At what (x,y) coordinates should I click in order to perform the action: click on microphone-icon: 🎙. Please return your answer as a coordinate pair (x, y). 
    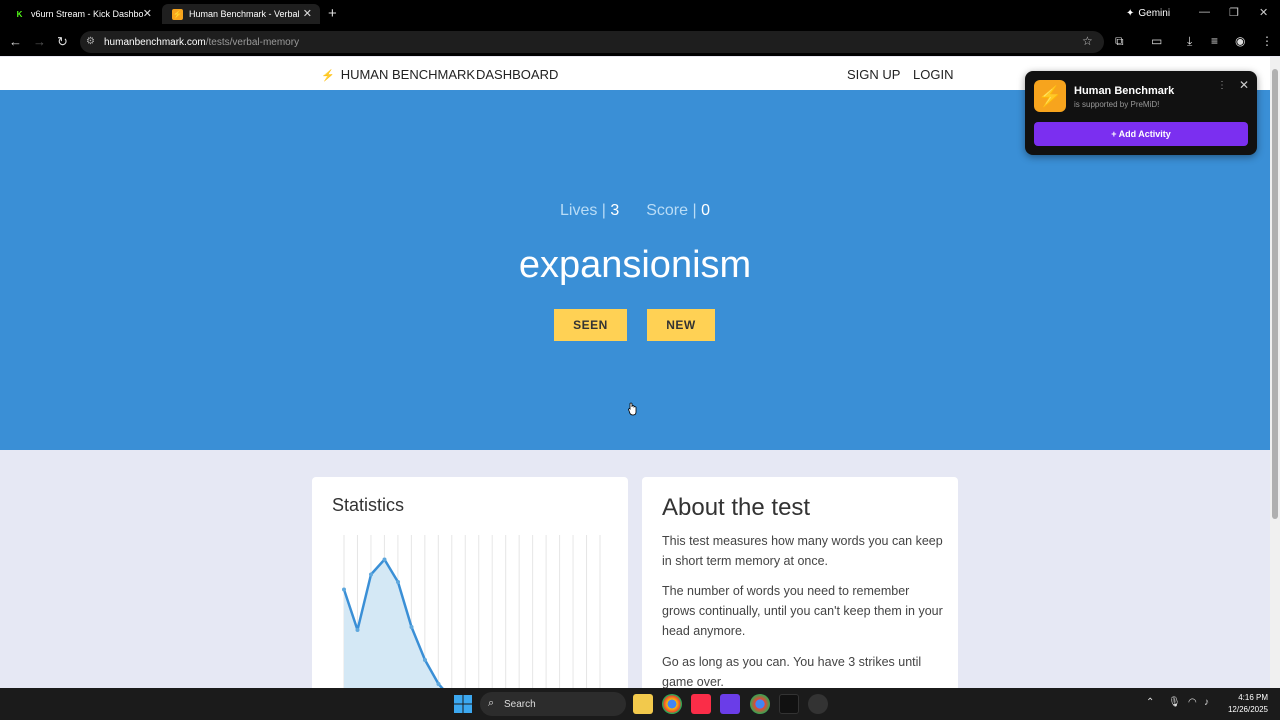
    Looking at the image, I should click on (1174, 702).